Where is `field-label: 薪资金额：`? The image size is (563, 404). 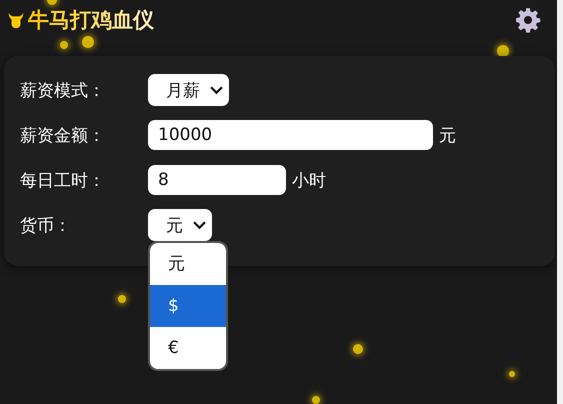
field-label: 薪资金额： is located at coordinates (63, 135).